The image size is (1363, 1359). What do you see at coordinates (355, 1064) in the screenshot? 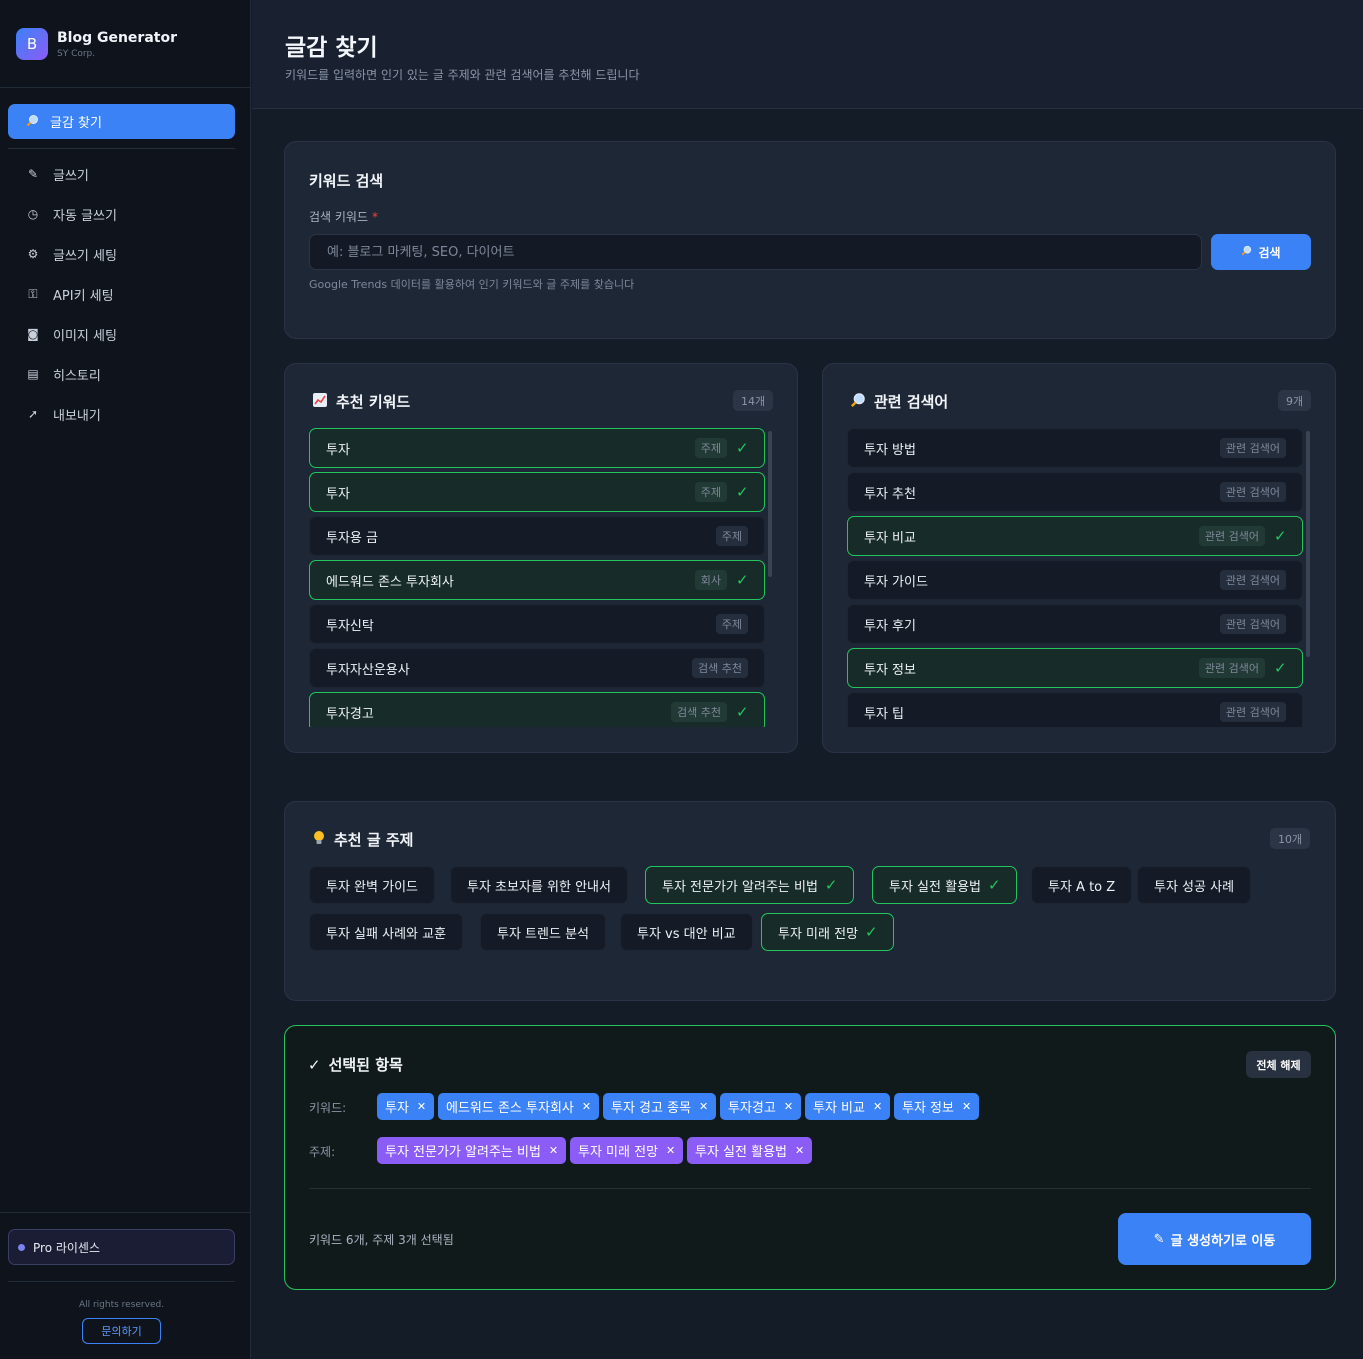
I see `card-title: ✓ 선택된 항목` at bounding box center [355, 1064].